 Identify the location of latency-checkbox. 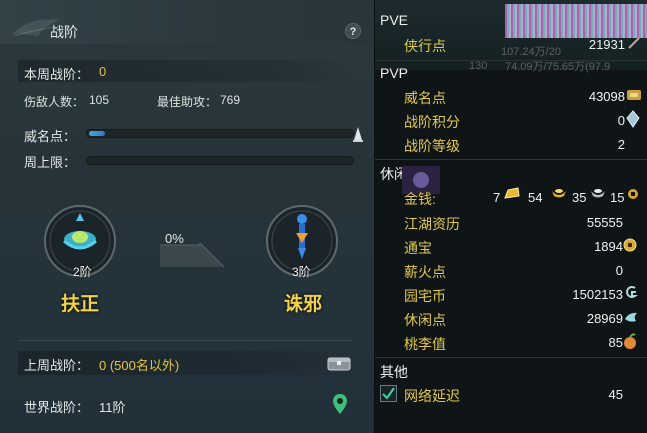
(388, 393).